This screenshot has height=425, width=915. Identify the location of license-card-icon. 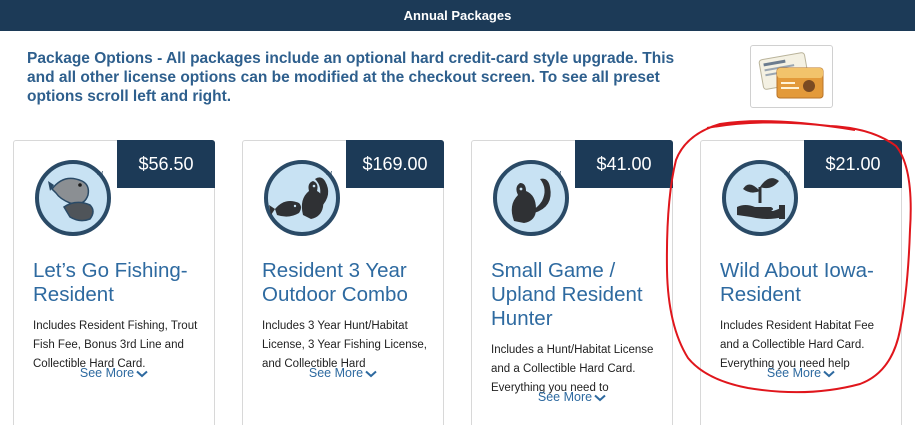
(791, 75).